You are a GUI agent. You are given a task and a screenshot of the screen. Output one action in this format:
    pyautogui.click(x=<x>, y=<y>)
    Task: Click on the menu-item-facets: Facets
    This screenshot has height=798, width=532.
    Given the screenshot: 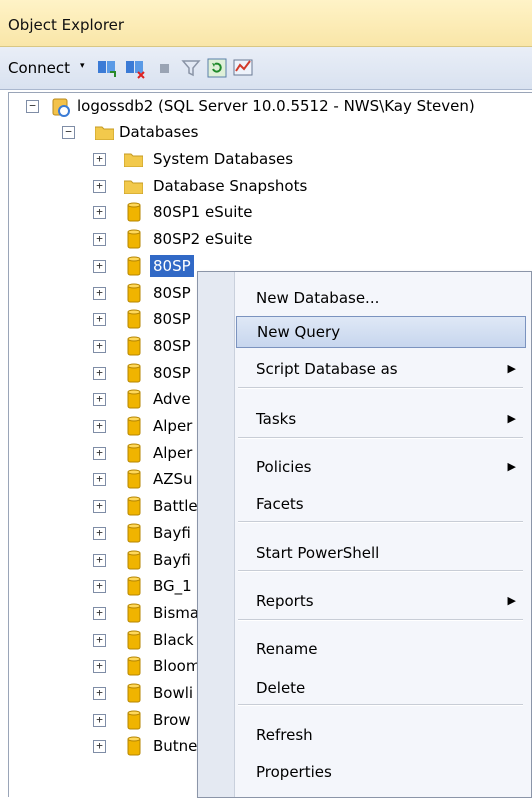 What is the action you would take?
    pyautogui.click(x=381, y=504)
    